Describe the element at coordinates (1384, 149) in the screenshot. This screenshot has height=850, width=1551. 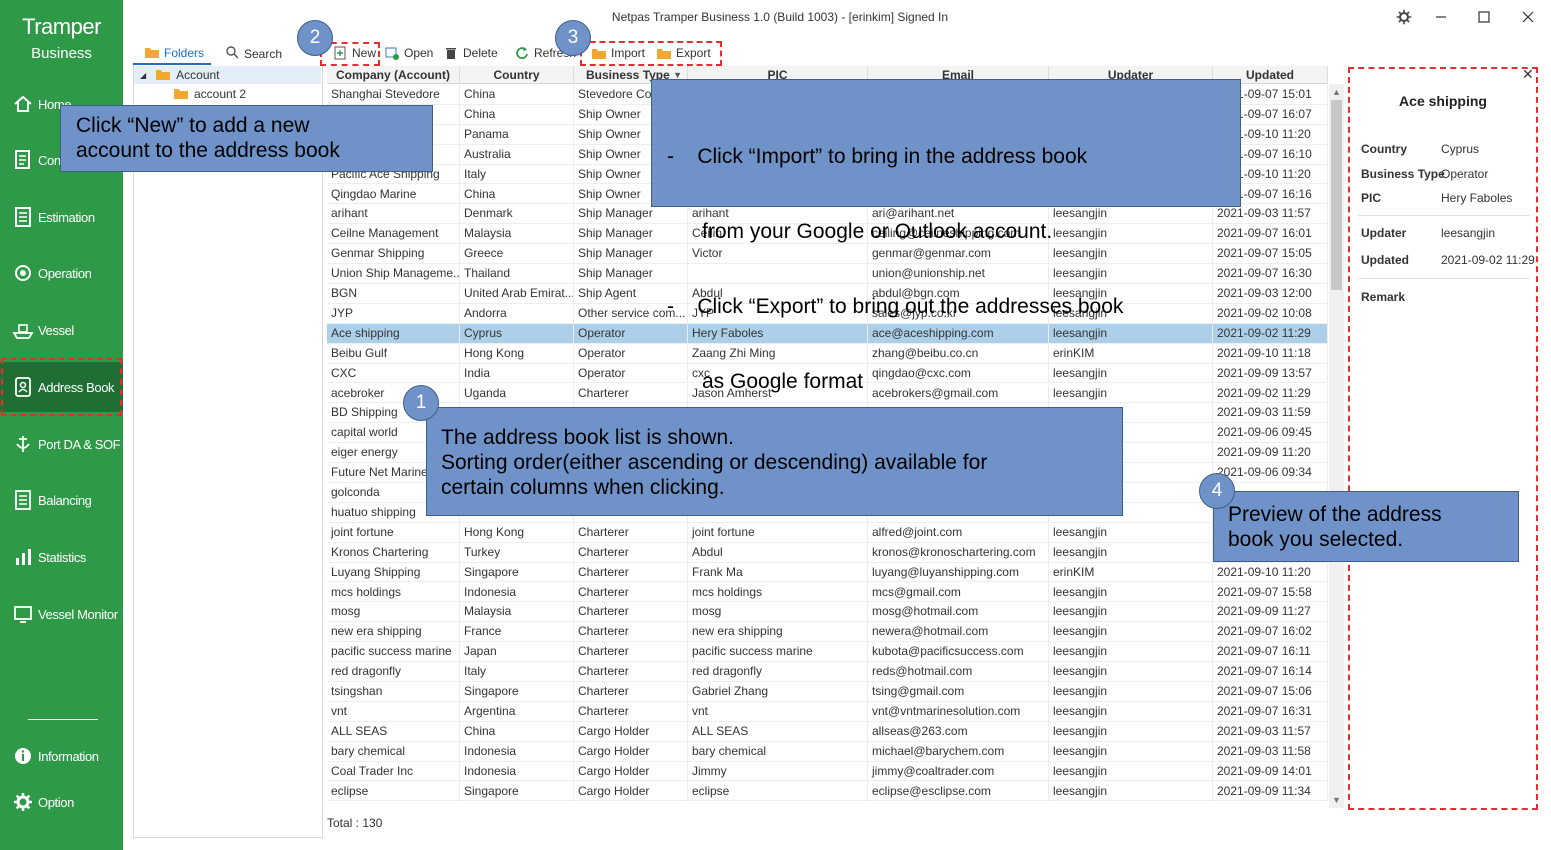
I see `preview-label-country: Country` at that location.